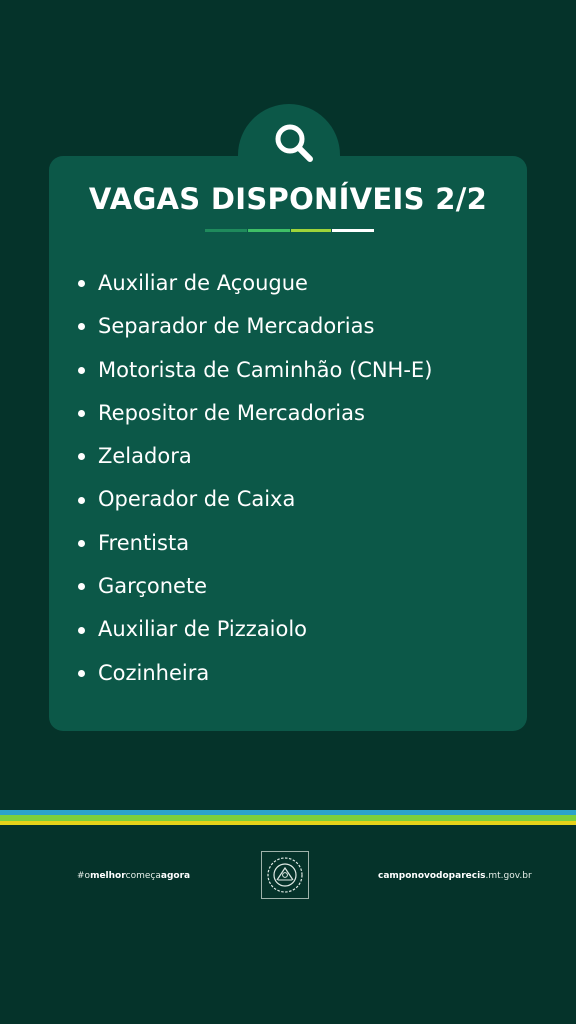 Image resolution: width=576 pixels, height=1024 pixels. Describe the element at coordinates (255, 456) in the screenshot. I see `list-item: Zeladora` at that location.